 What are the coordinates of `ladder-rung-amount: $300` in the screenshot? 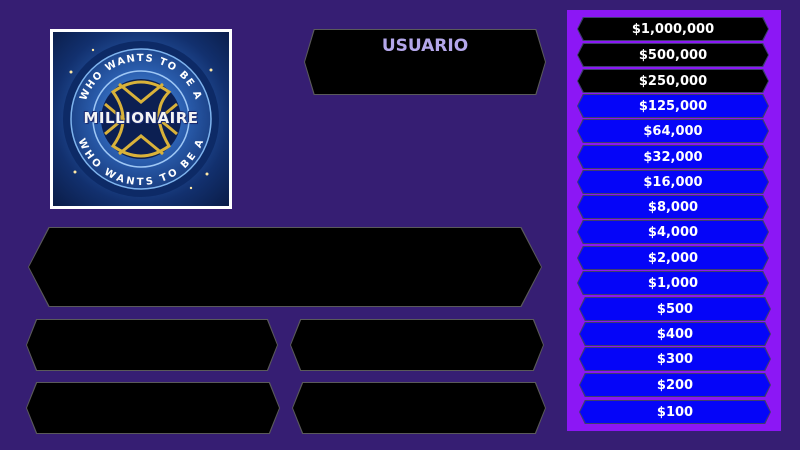 It's located at (675, 359).